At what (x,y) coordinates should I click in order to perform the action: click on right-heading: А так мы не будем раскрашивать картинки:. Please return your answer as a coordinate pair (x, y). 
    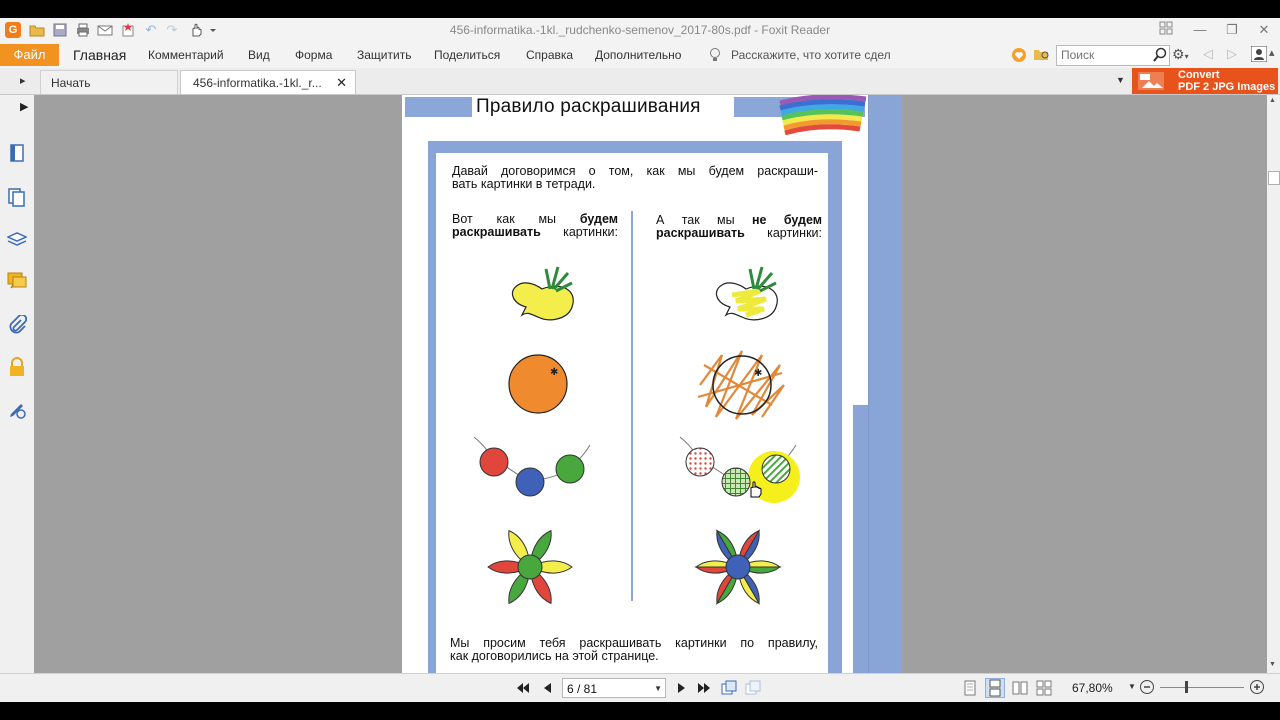
    Looking at the image, I should click on (739, 227).